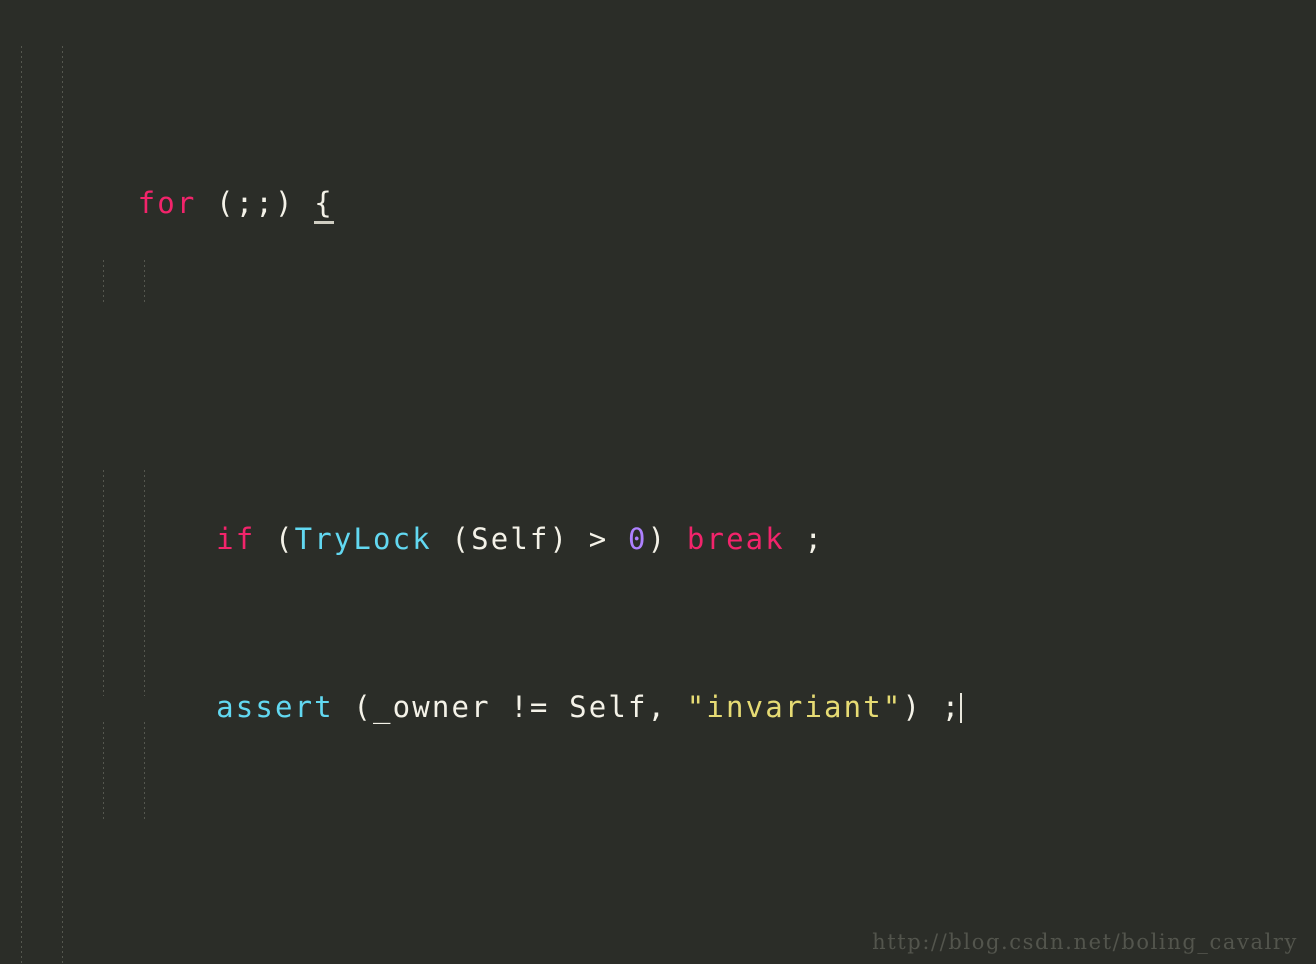  Describe the element at coordinates (275, 707) in the screenshot. I see `token-function-assert: assert` at that location.